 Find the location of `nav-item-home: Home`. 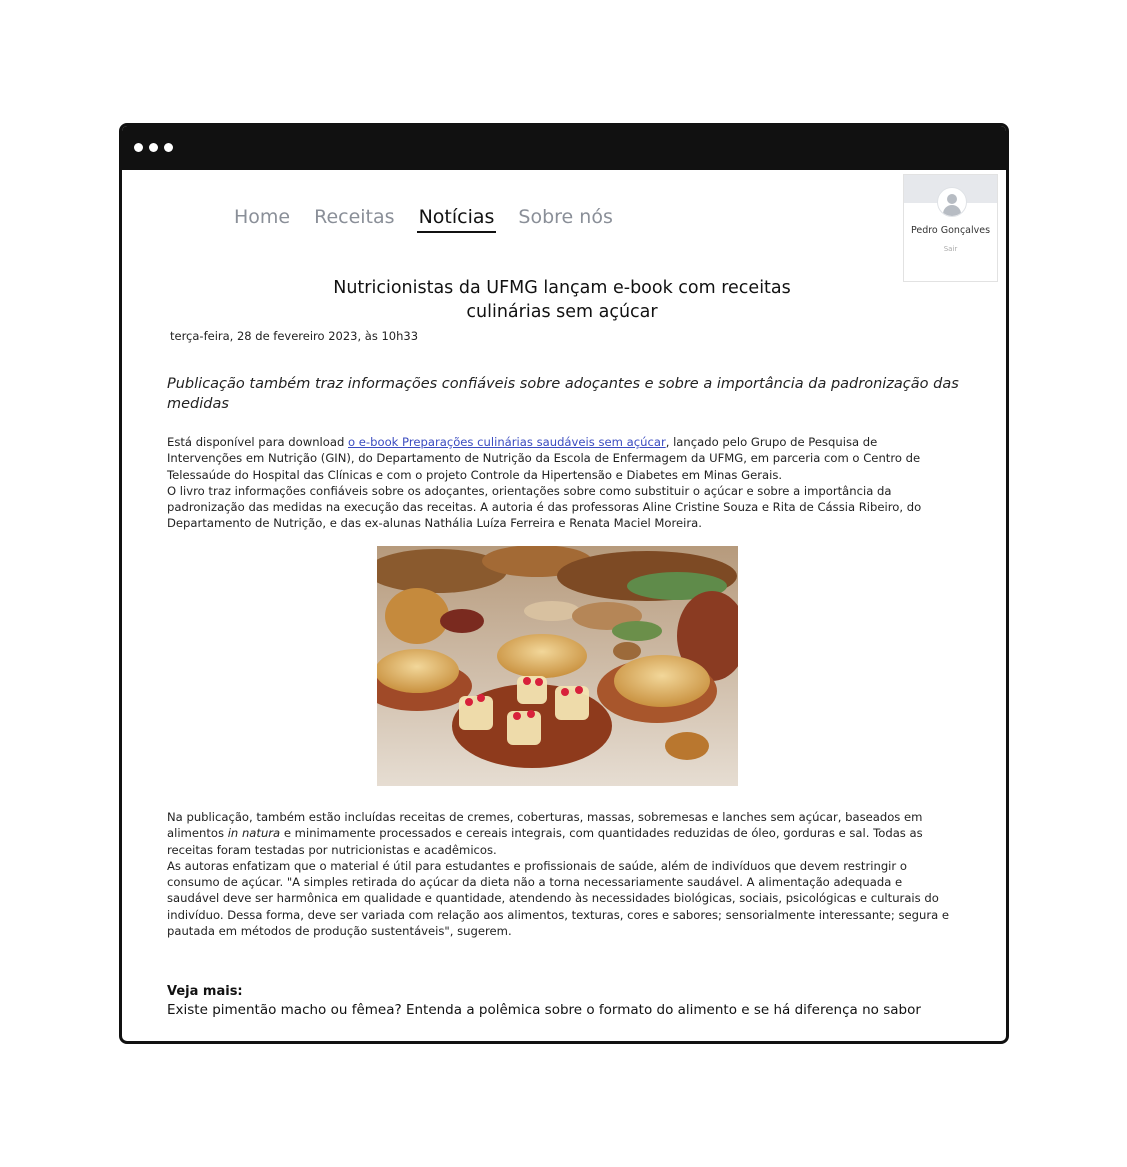

nav-item-home: Home is located at coordinates (262, 219).